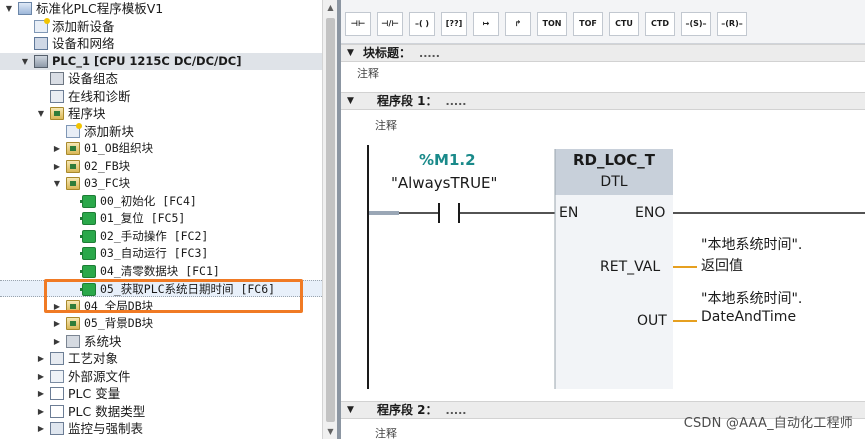  What do you see at coordinates (94, 393) in the screenshot?
I see `tree-item-label: PLC 变量` at bounding box center [94, 393].